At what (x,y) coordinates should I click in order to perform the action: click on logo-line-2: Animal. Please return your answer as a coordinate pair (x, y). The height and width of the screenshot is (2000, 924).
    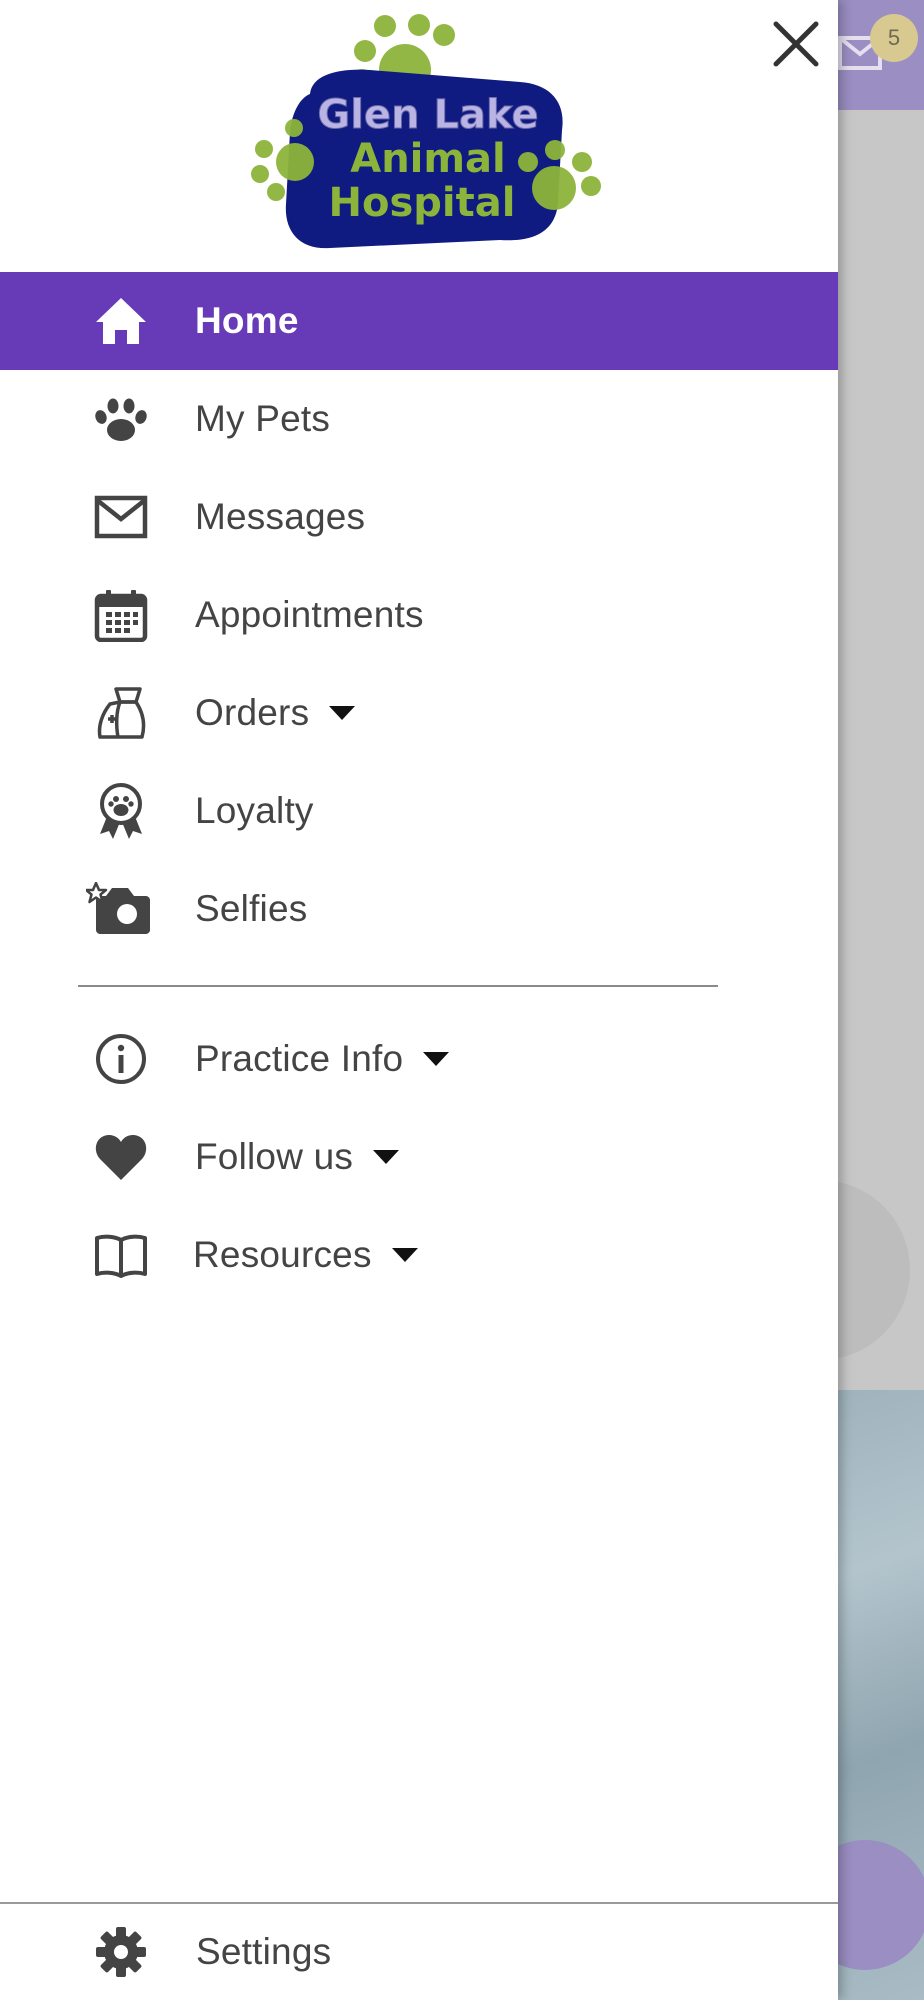
    Looking at the image, I should click on (428, 159).